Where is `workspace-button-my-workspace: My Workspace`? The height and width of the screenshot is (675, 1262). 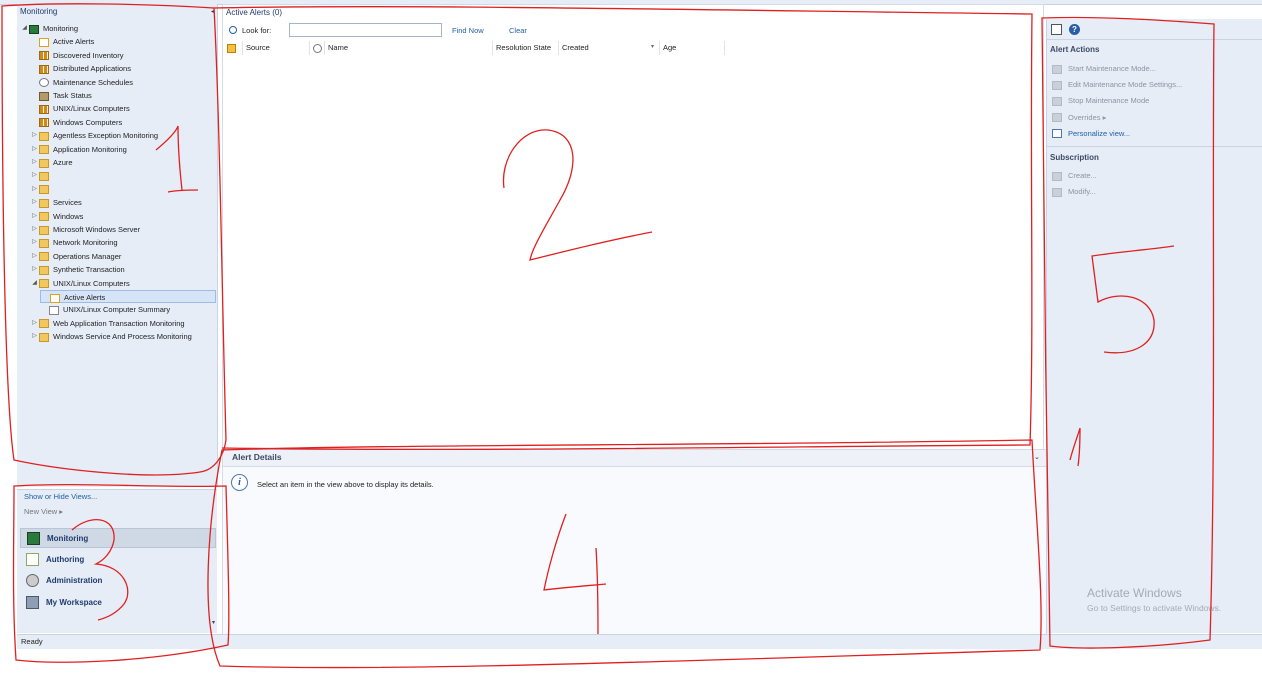 workspace-button-my-workspace: My Workspace is located at coordinates (118, 603).